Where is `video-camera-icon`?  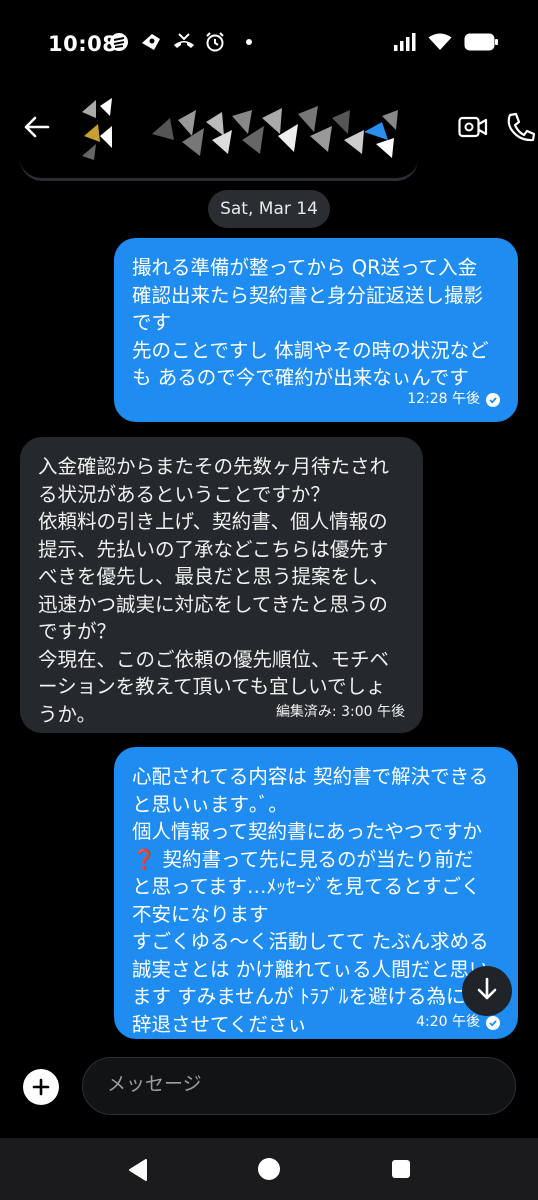
video-camera-icon is located at coordinates (473, 127).